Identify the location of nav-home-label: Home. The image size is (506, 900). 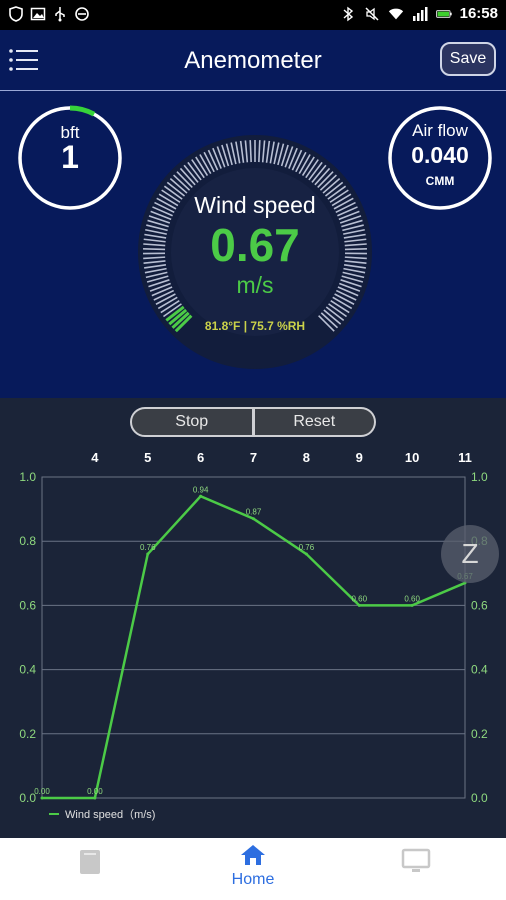
(253, 879).